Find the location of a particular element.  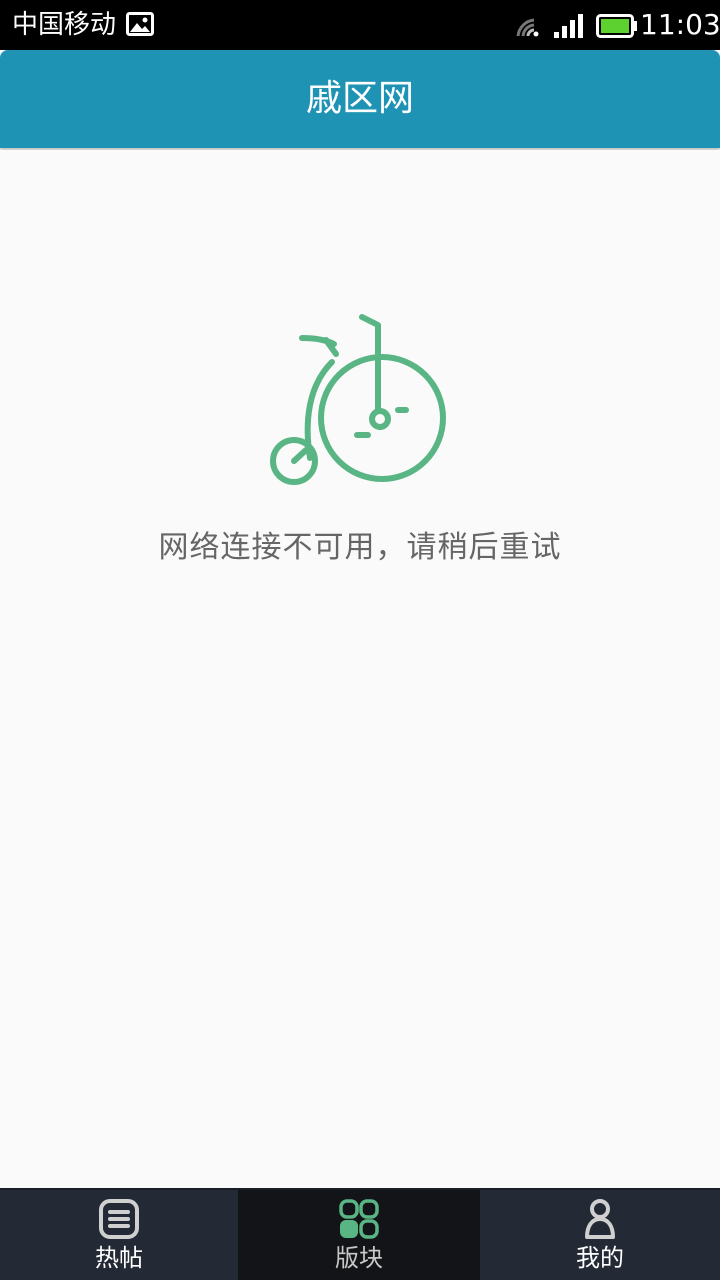

tab-label: 我的 is located at coordinates (600, 1258).